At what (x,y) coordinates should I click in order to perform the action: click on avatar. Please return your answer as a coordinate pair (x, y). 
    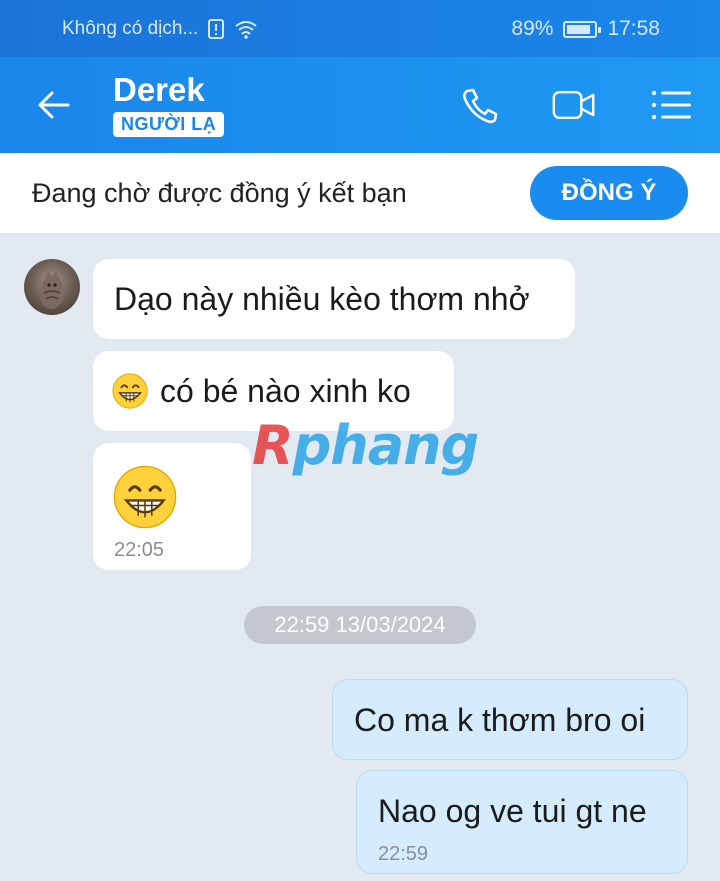
    Looking at the image, I should click on (52, 287).